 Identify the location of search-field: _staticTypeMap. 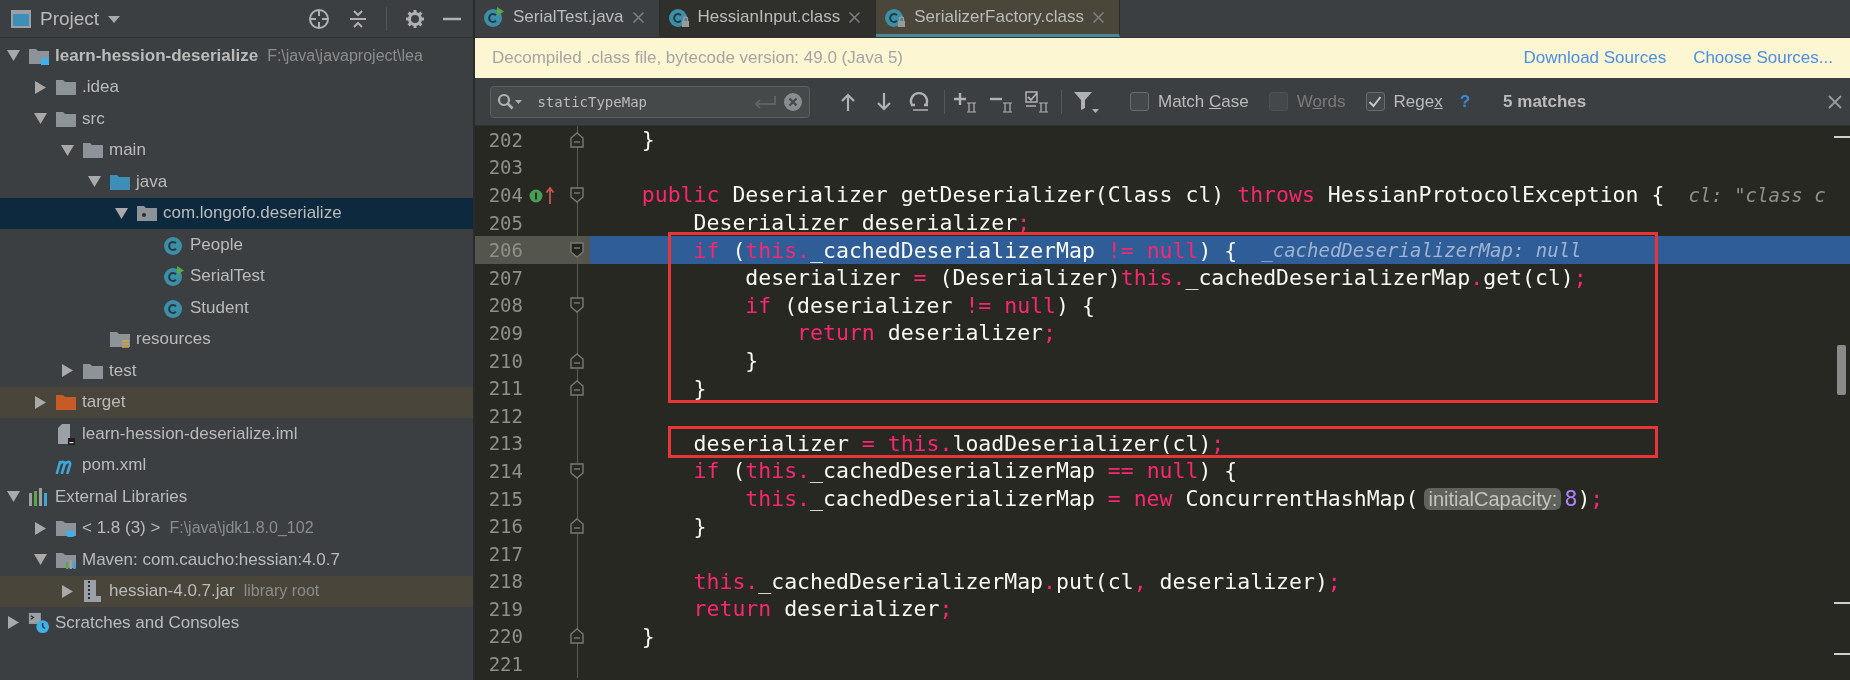
(650, 101).